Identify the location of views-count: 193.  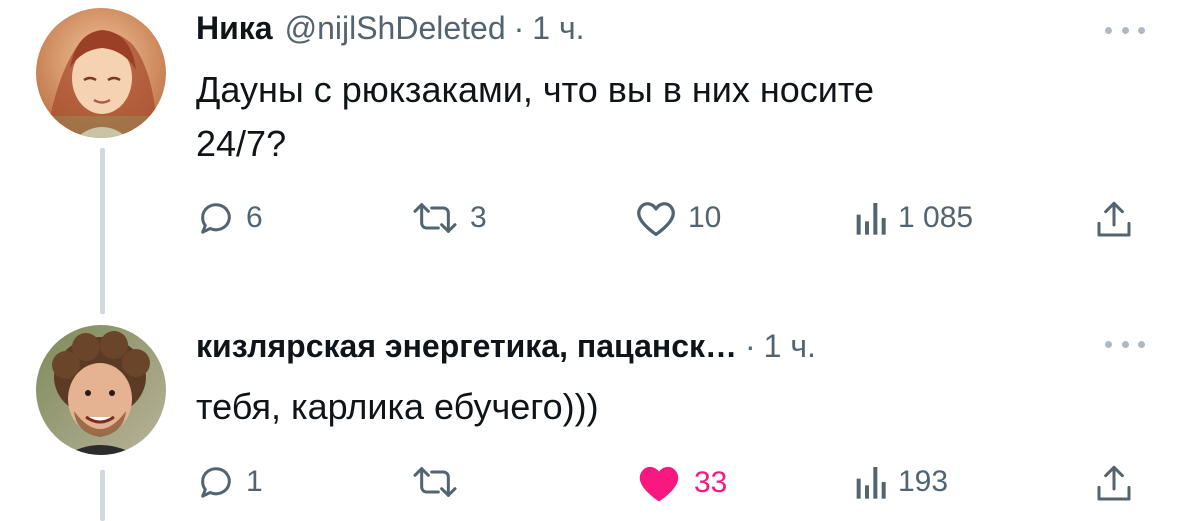
(923, 481).